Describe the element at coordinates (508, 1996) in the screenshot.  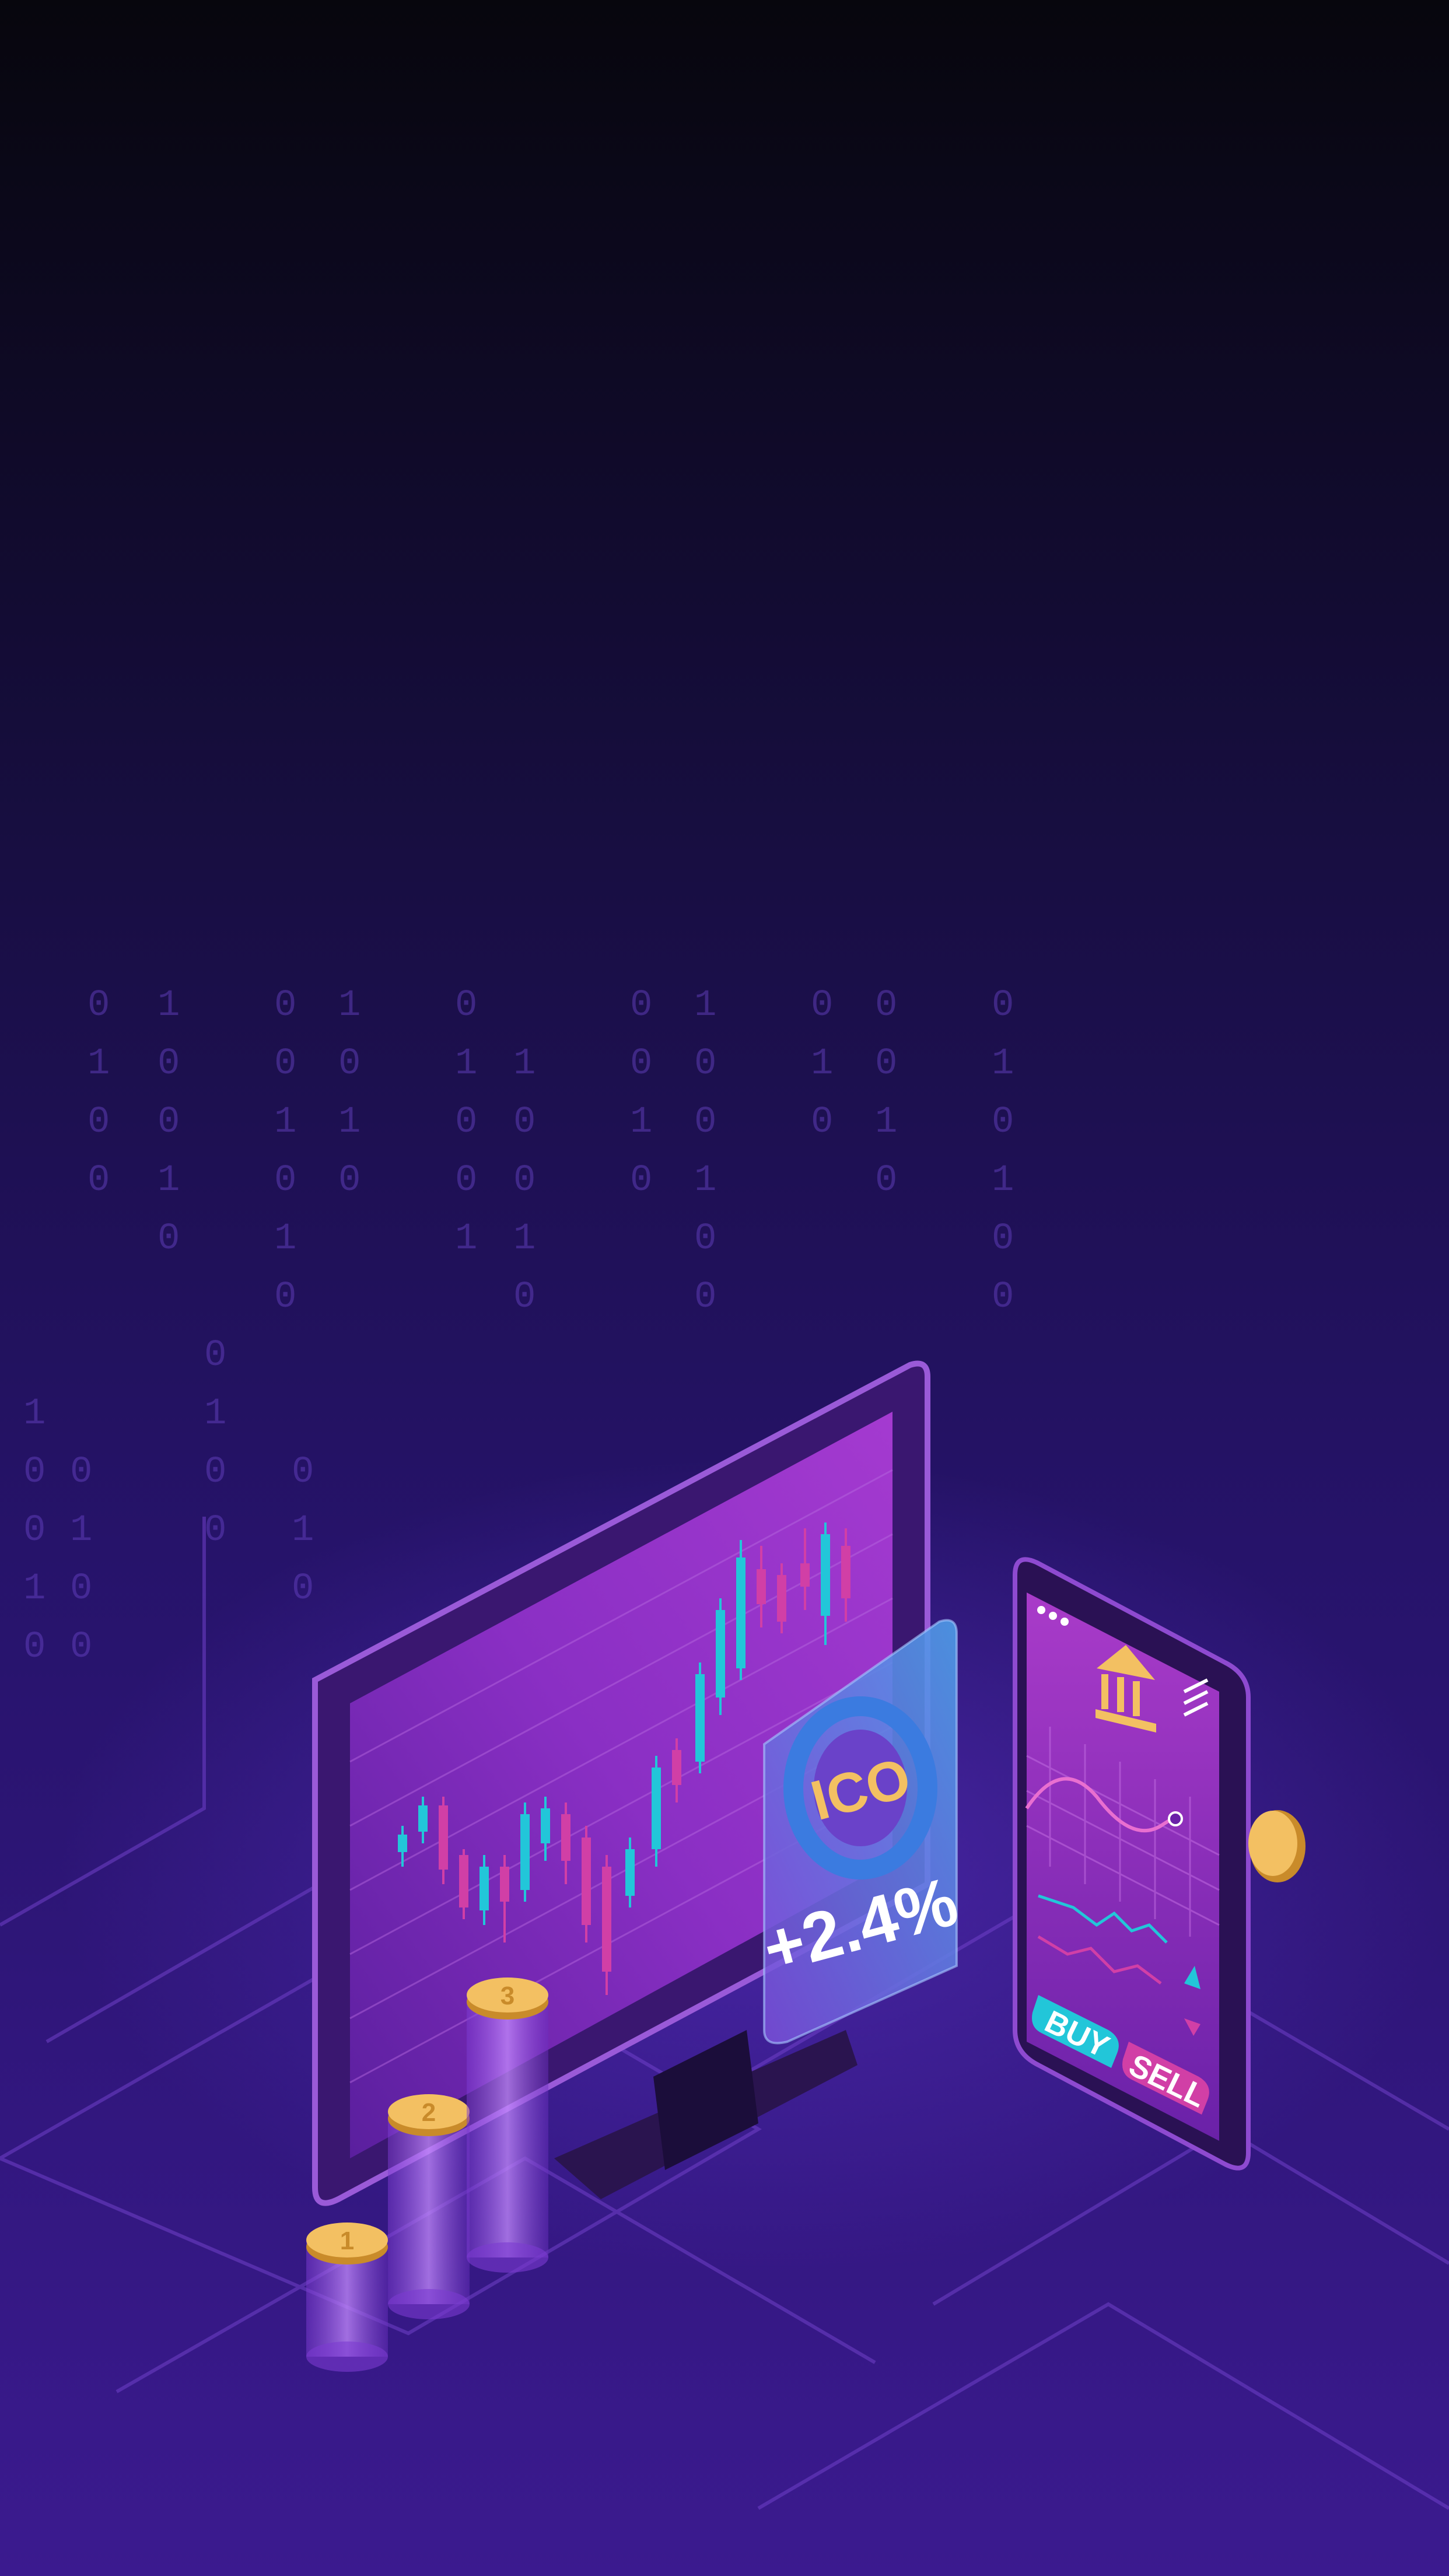
I see `coin-stack-3-label: 3` at that location.